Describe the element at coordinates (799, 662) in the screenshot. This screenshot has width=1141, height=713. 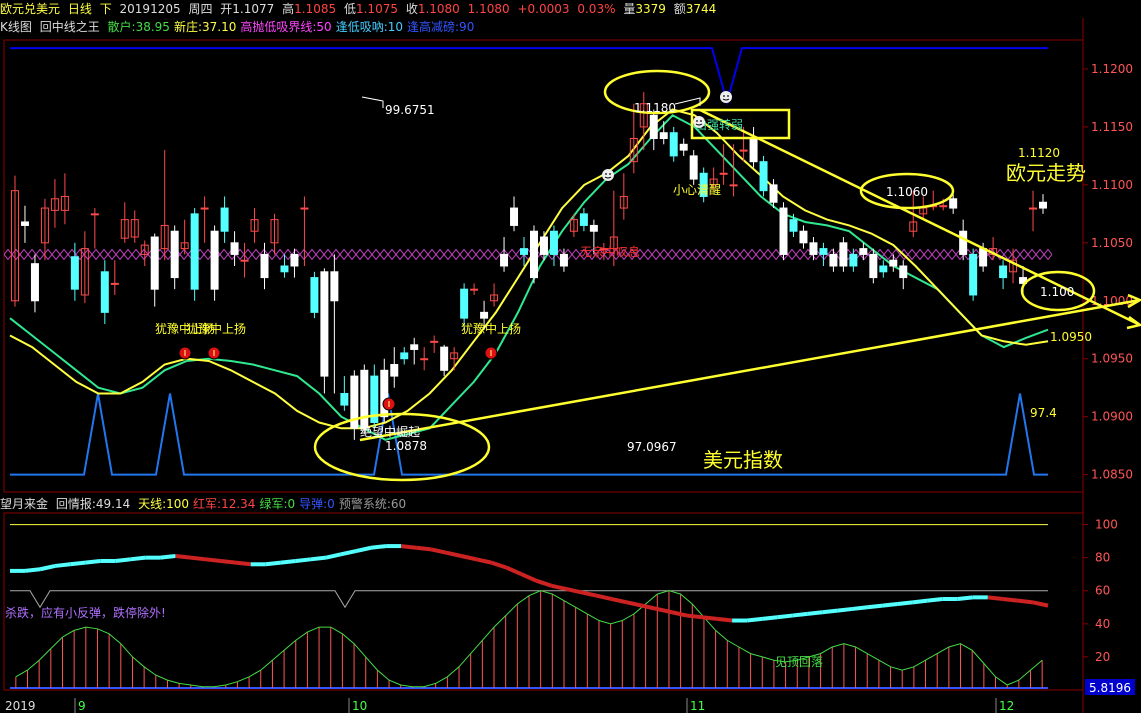
I see `lower-text-right: 见顶回落` at that location.